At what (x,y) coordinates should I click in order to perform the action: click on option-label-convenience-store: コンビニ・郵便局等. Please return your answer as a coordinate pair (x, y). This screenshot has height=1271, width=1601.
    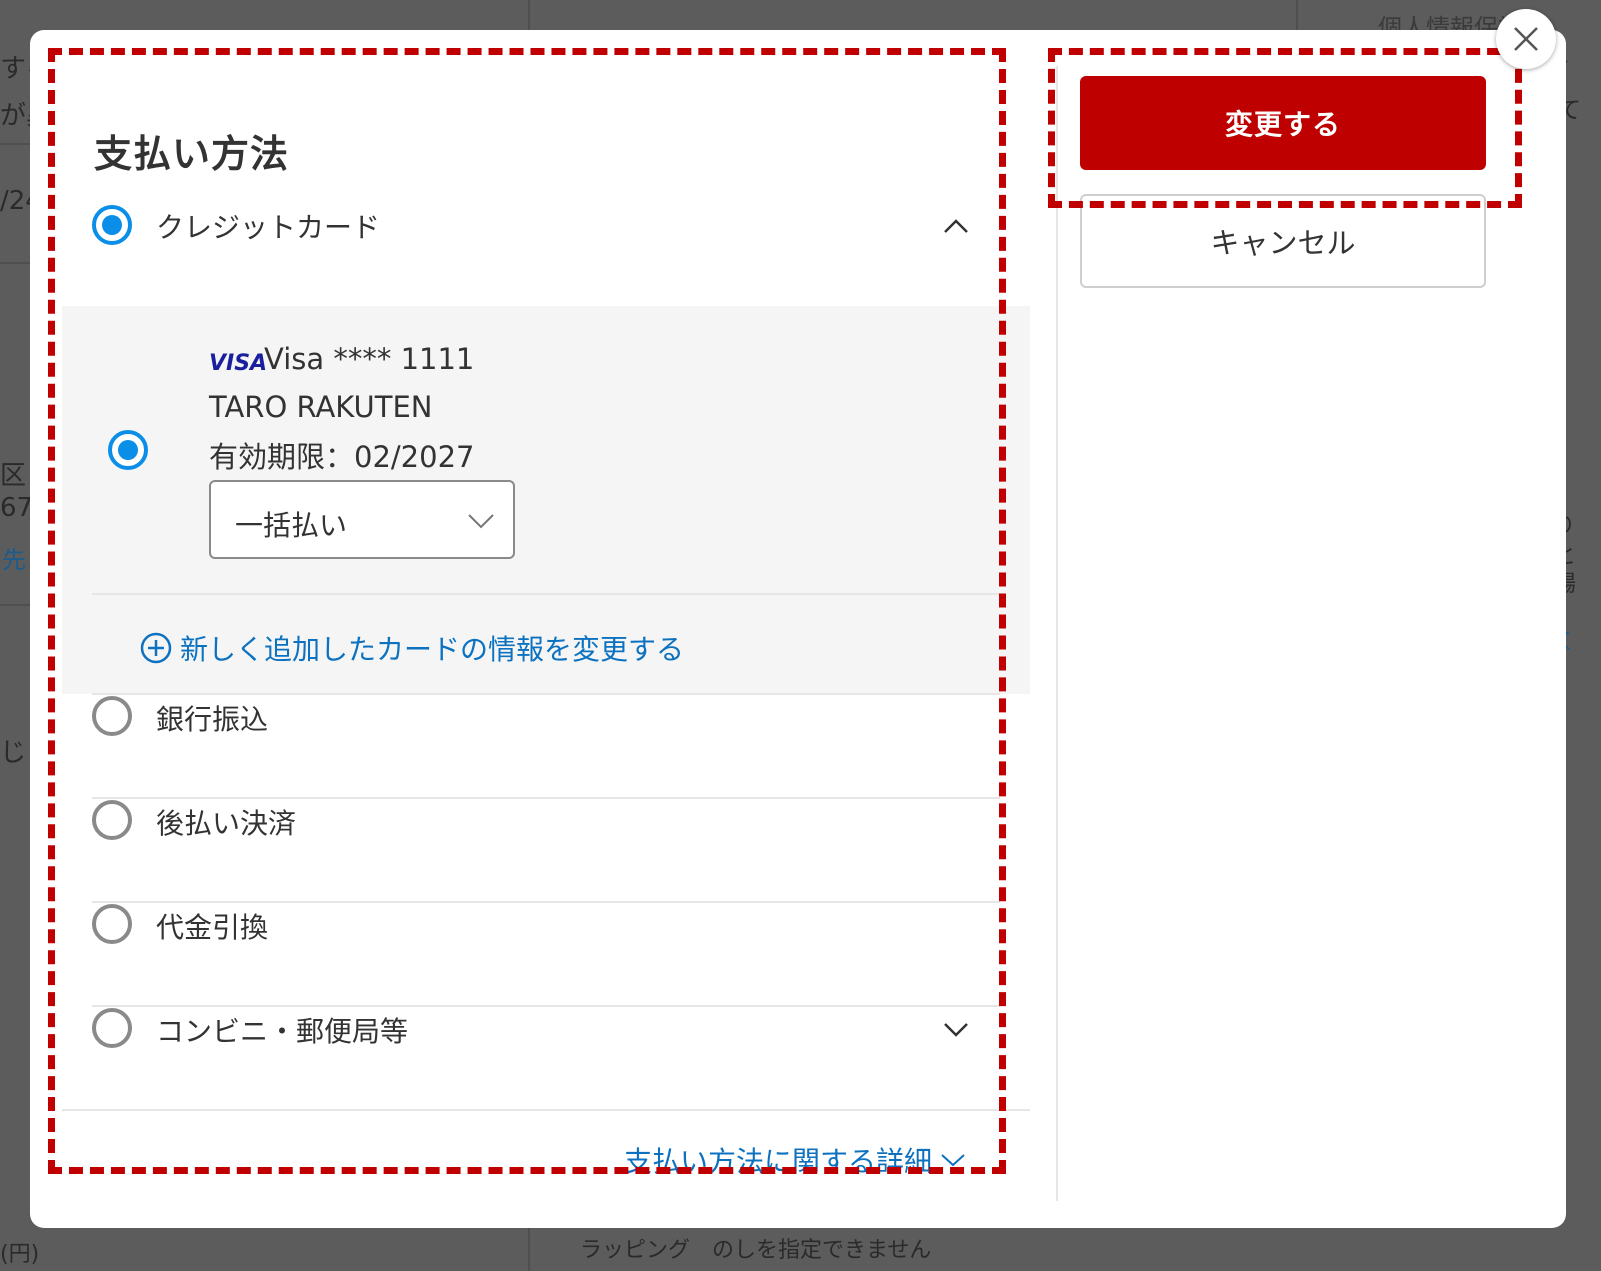
    Looking at the image, I should click on (282, 1031).